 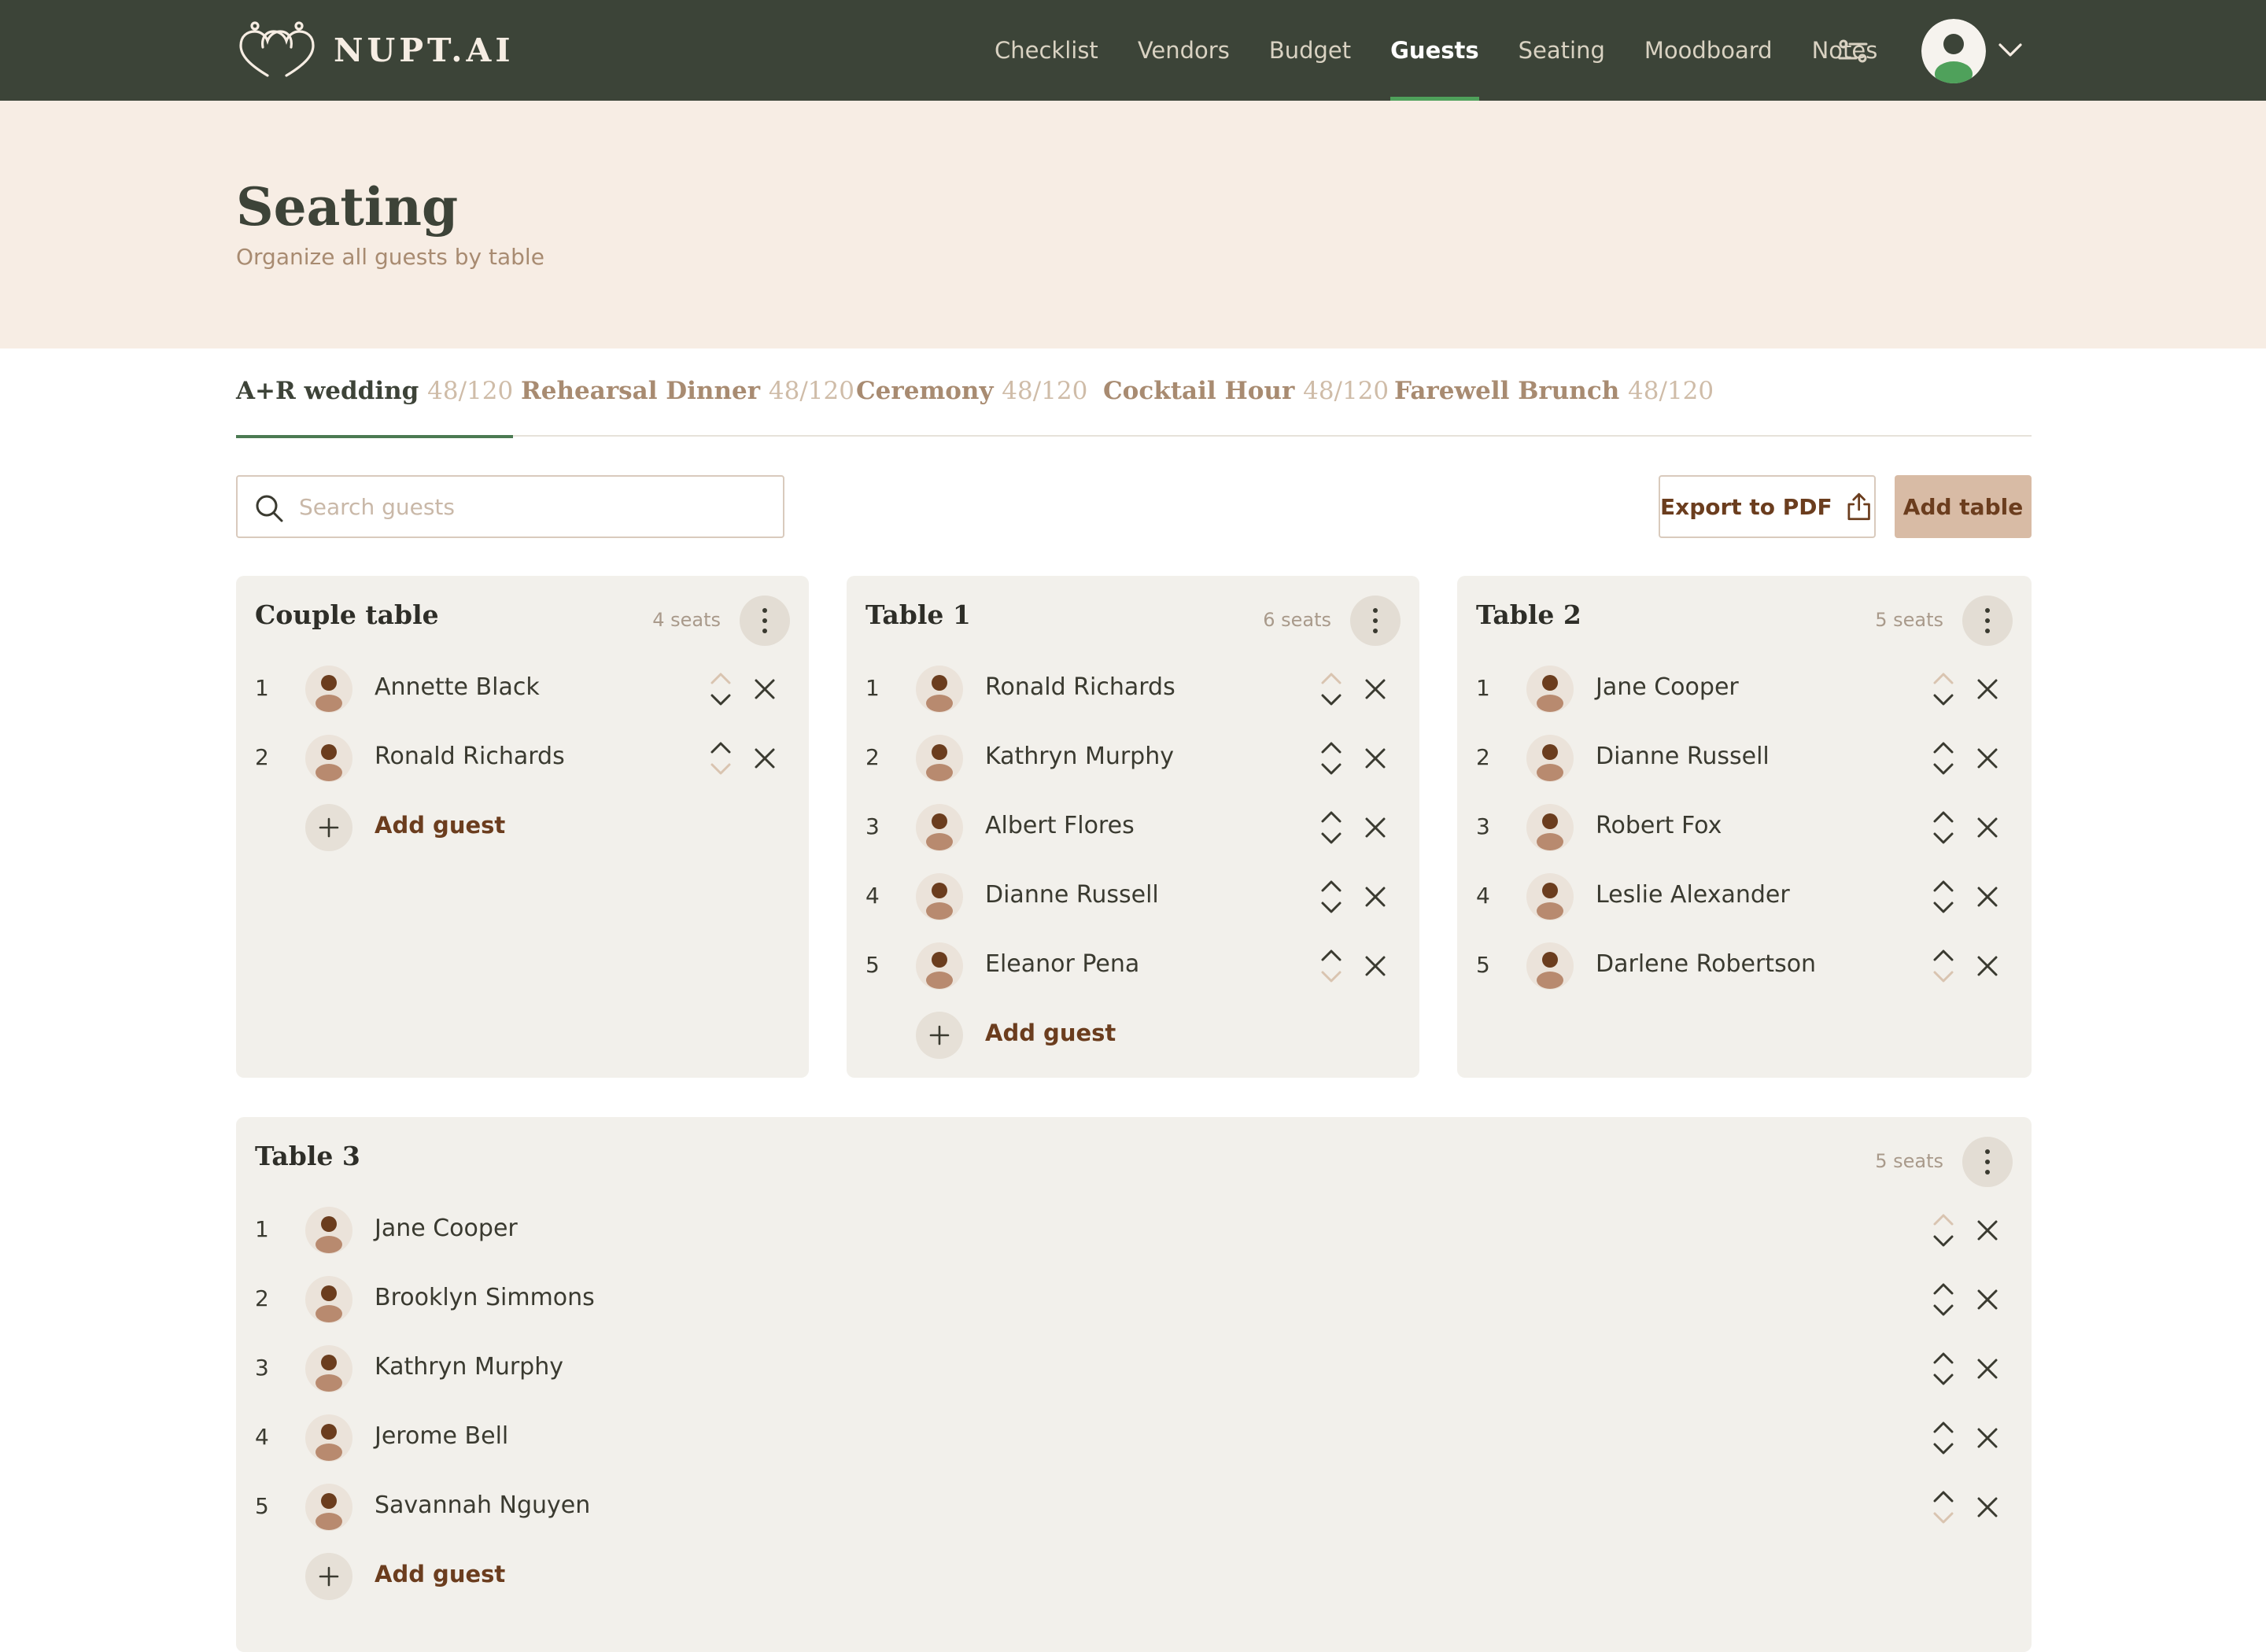 What do you see at coordinates (1060, 825) in the screenshot?
I see `guest-name: Albert Flores` at bounding box center [1060, 825].